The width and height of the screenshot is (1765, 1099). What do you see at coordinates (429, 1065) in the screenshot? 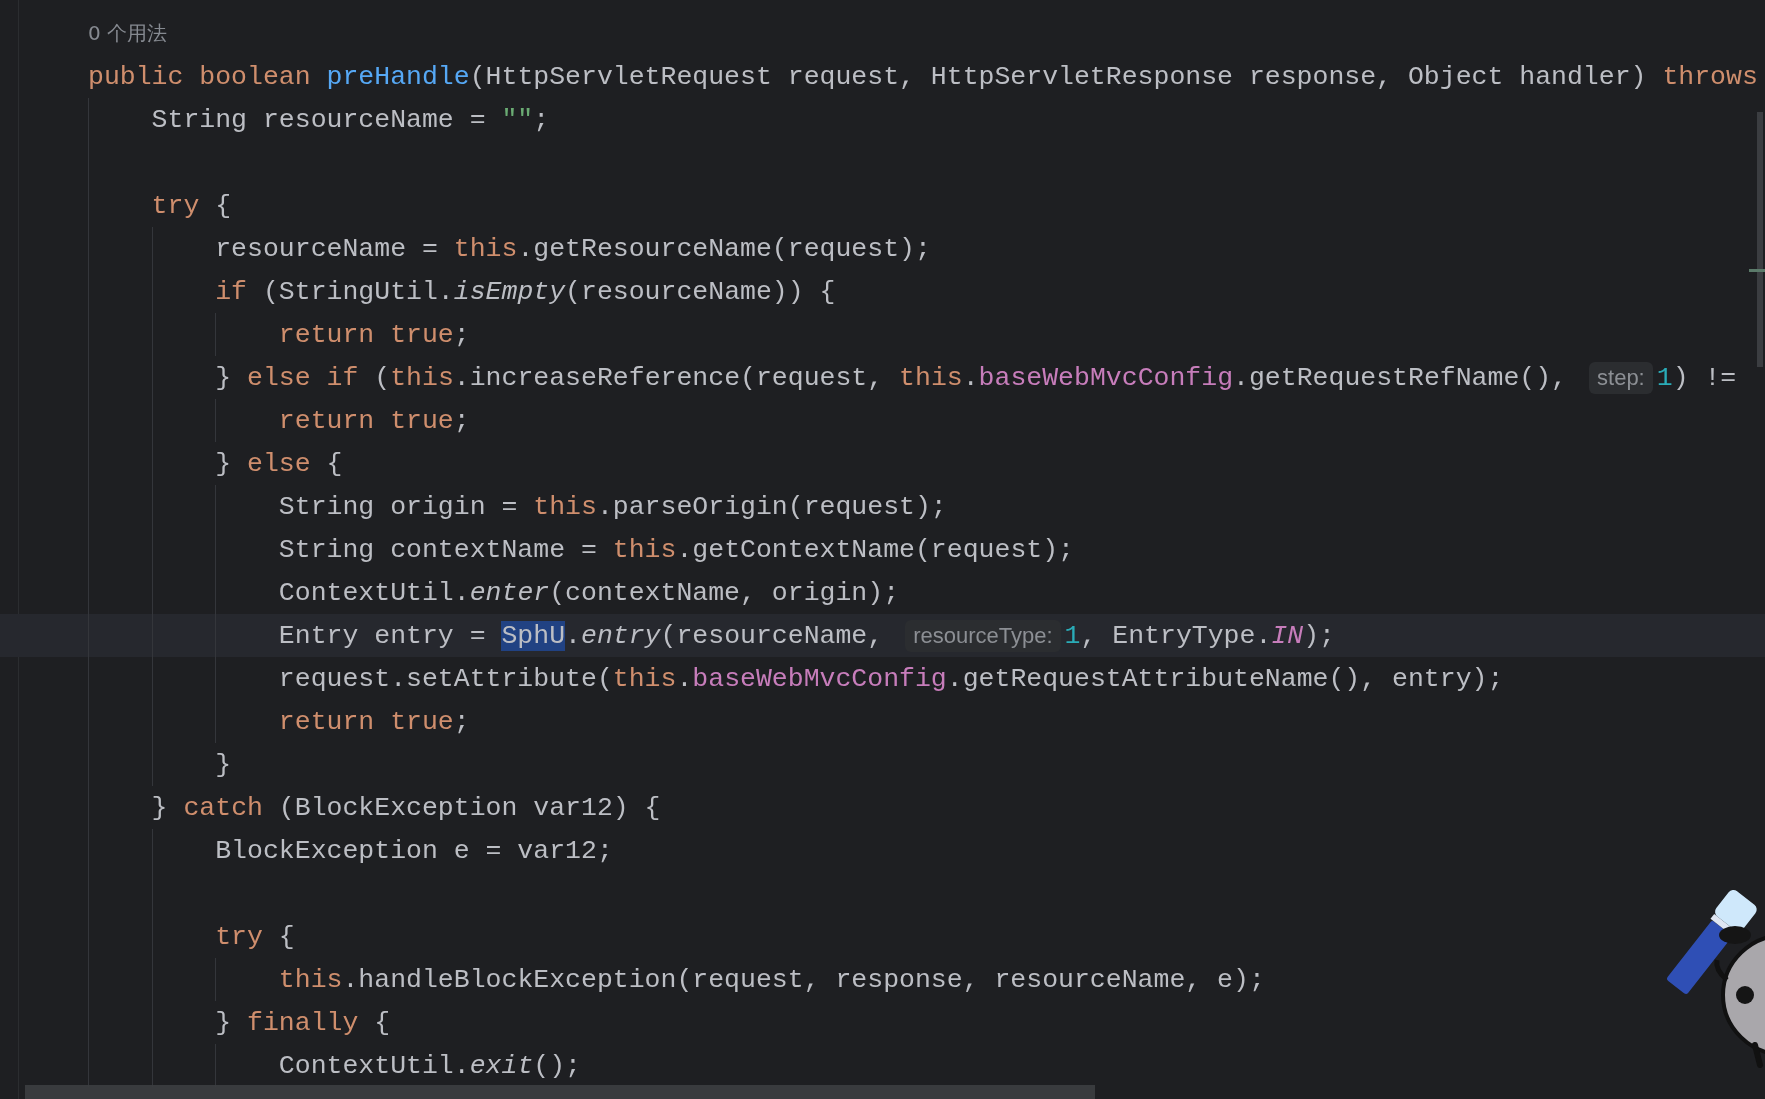
I see `code-text: ContextUtil.exit();` at bounding box center [429, 1065].